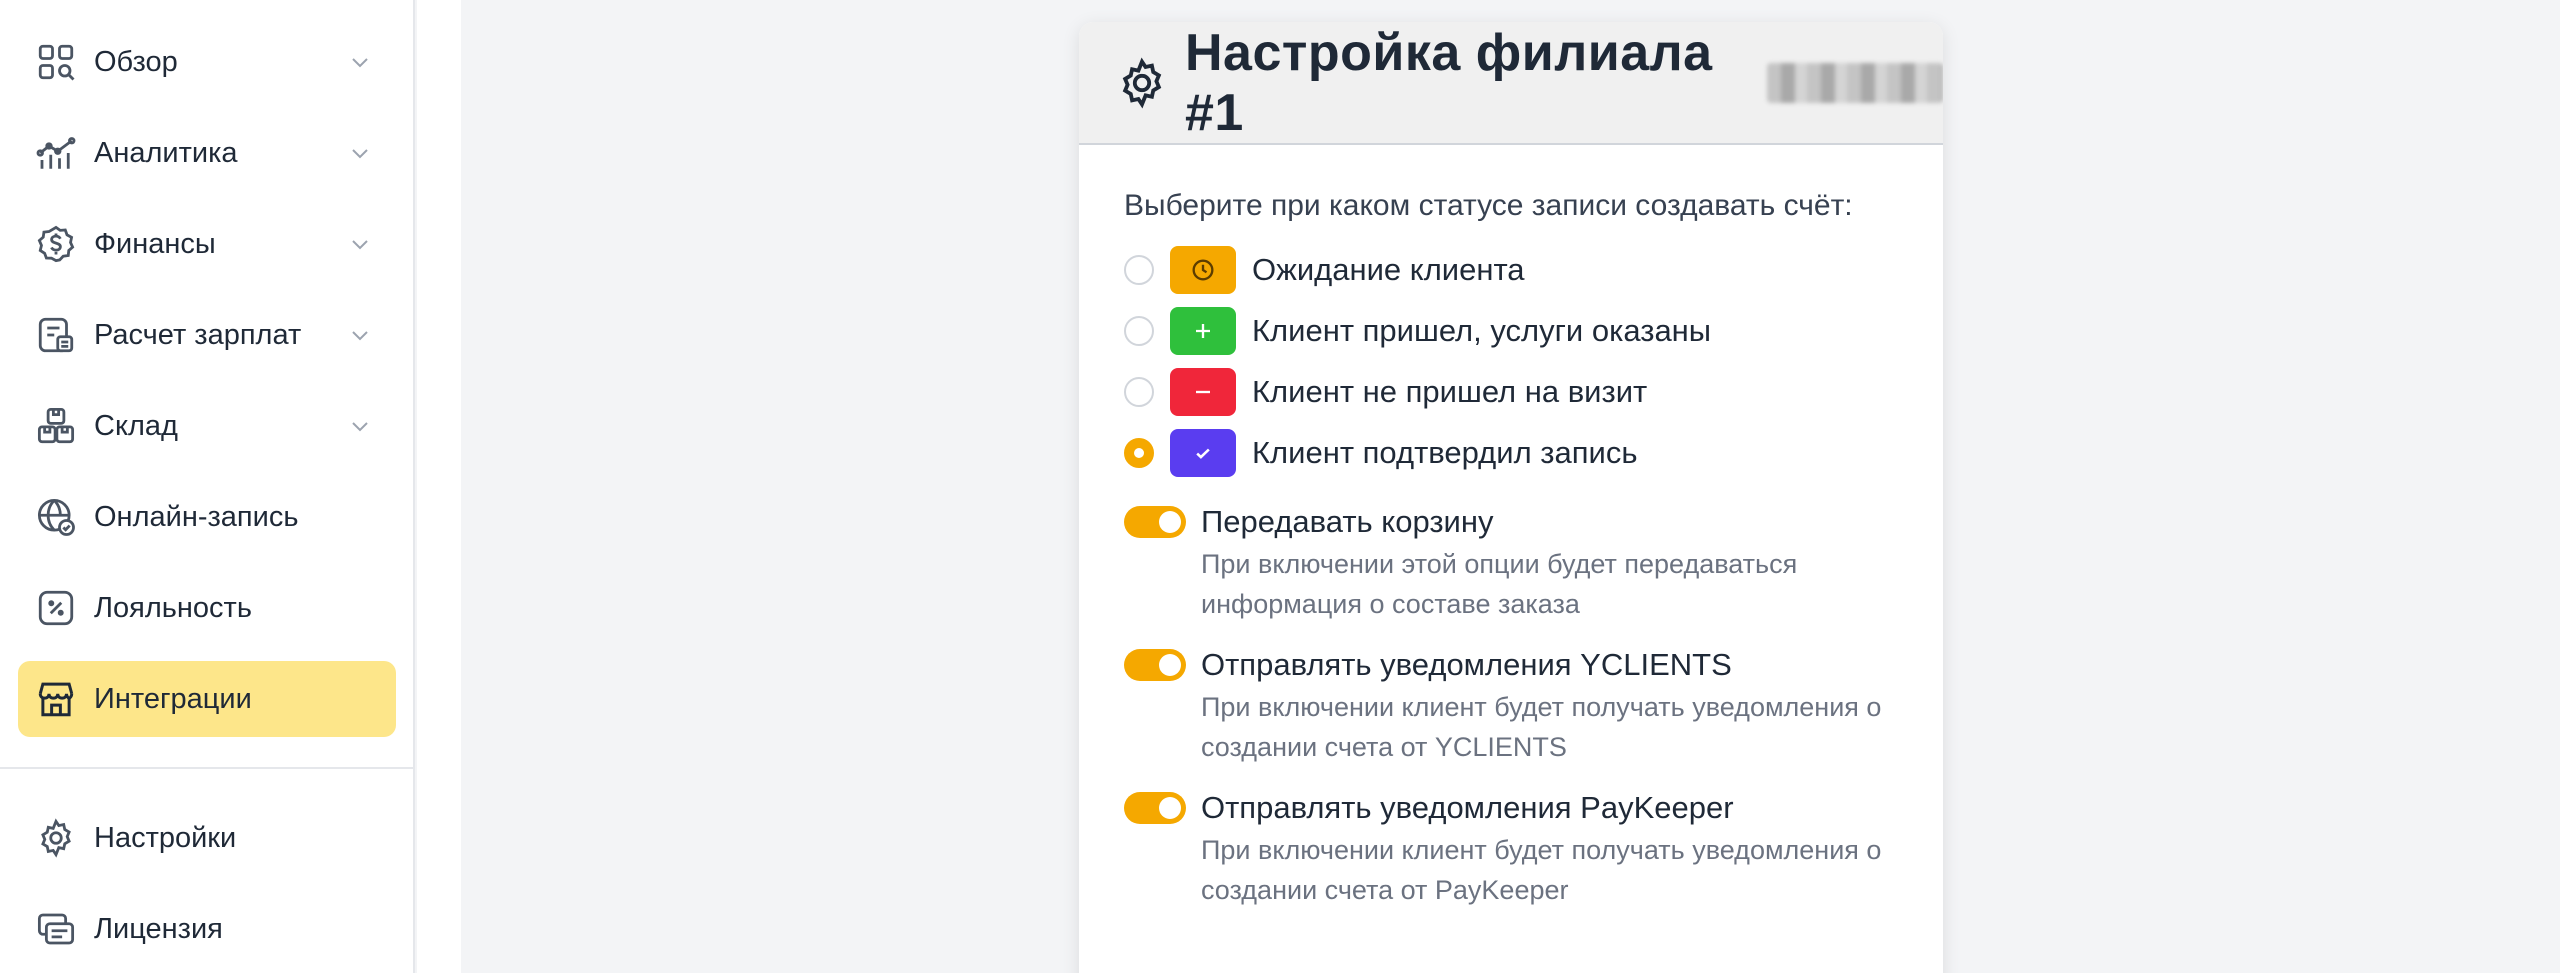  What do you see at coordinates (56, 608) in the screenshot?
I see `percent-icon` at bounding box center [56, 608].